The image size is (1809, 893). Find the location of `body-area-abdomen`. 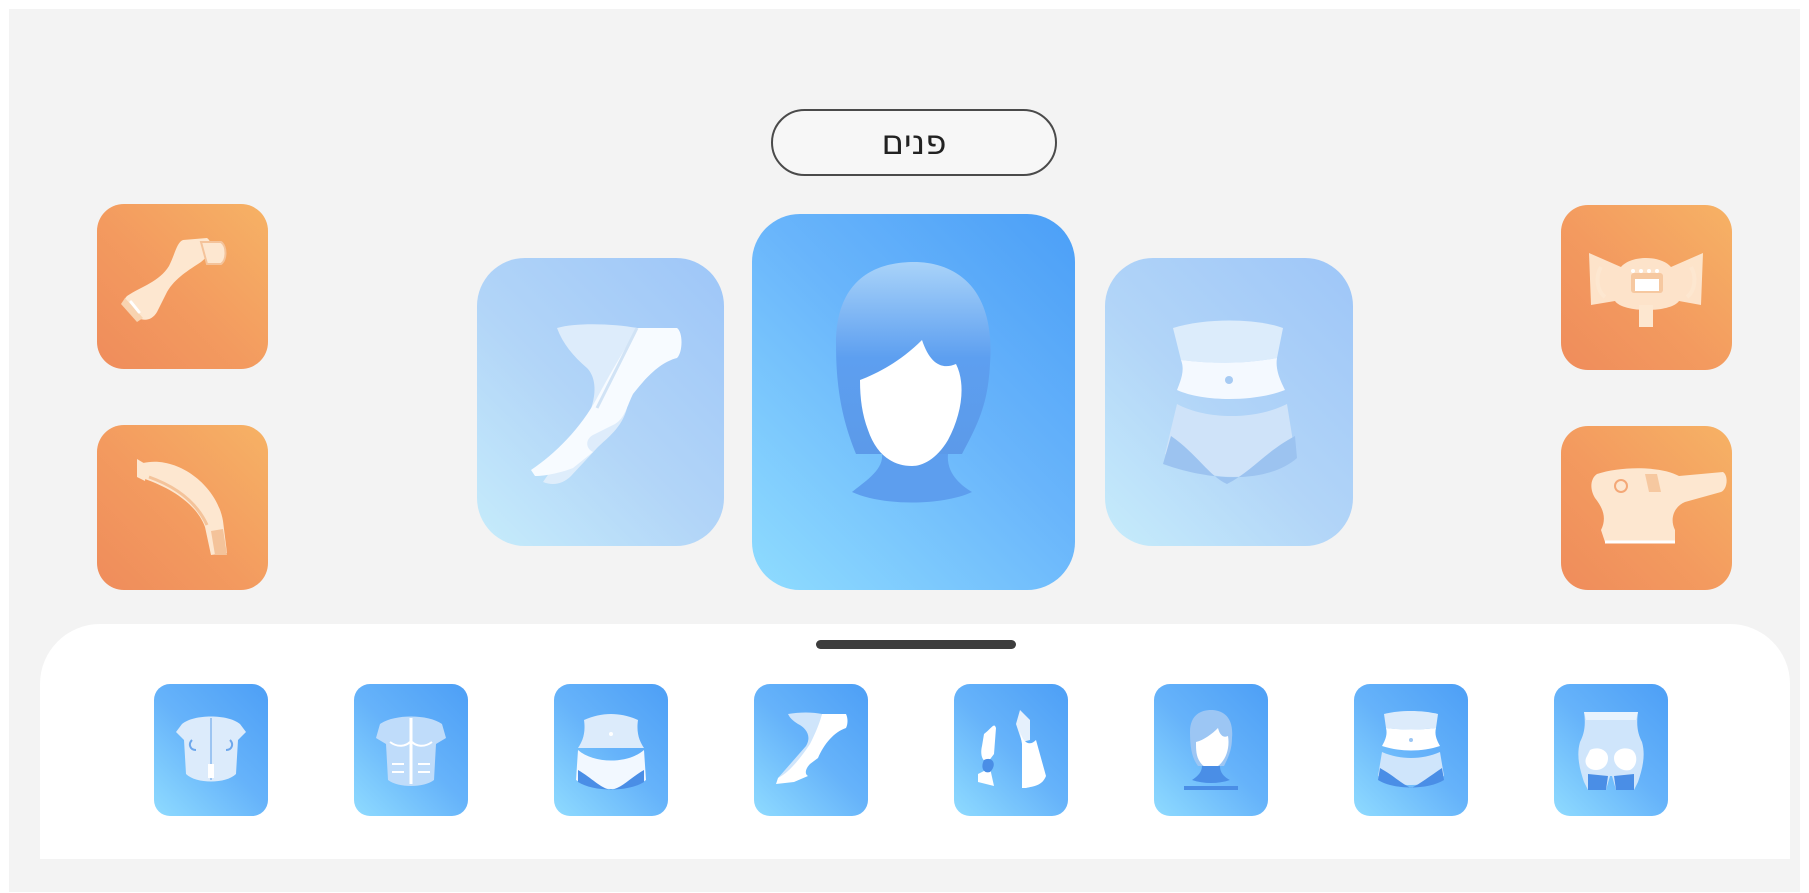

body-area-abdomen is located at coordinates (1411, 750).